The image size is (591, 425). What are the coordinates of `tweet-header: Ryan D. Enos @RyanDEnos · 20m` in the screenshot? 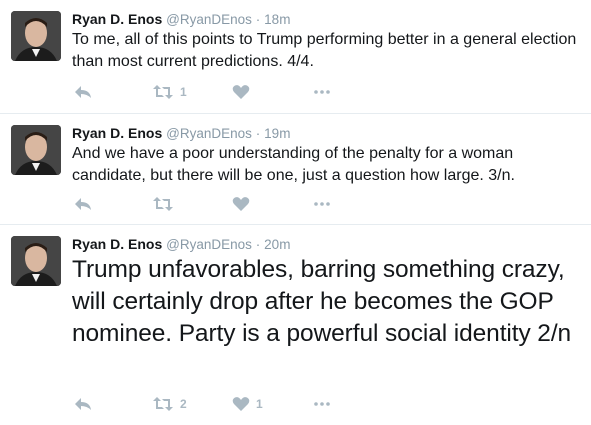 It's located at (181, 244).